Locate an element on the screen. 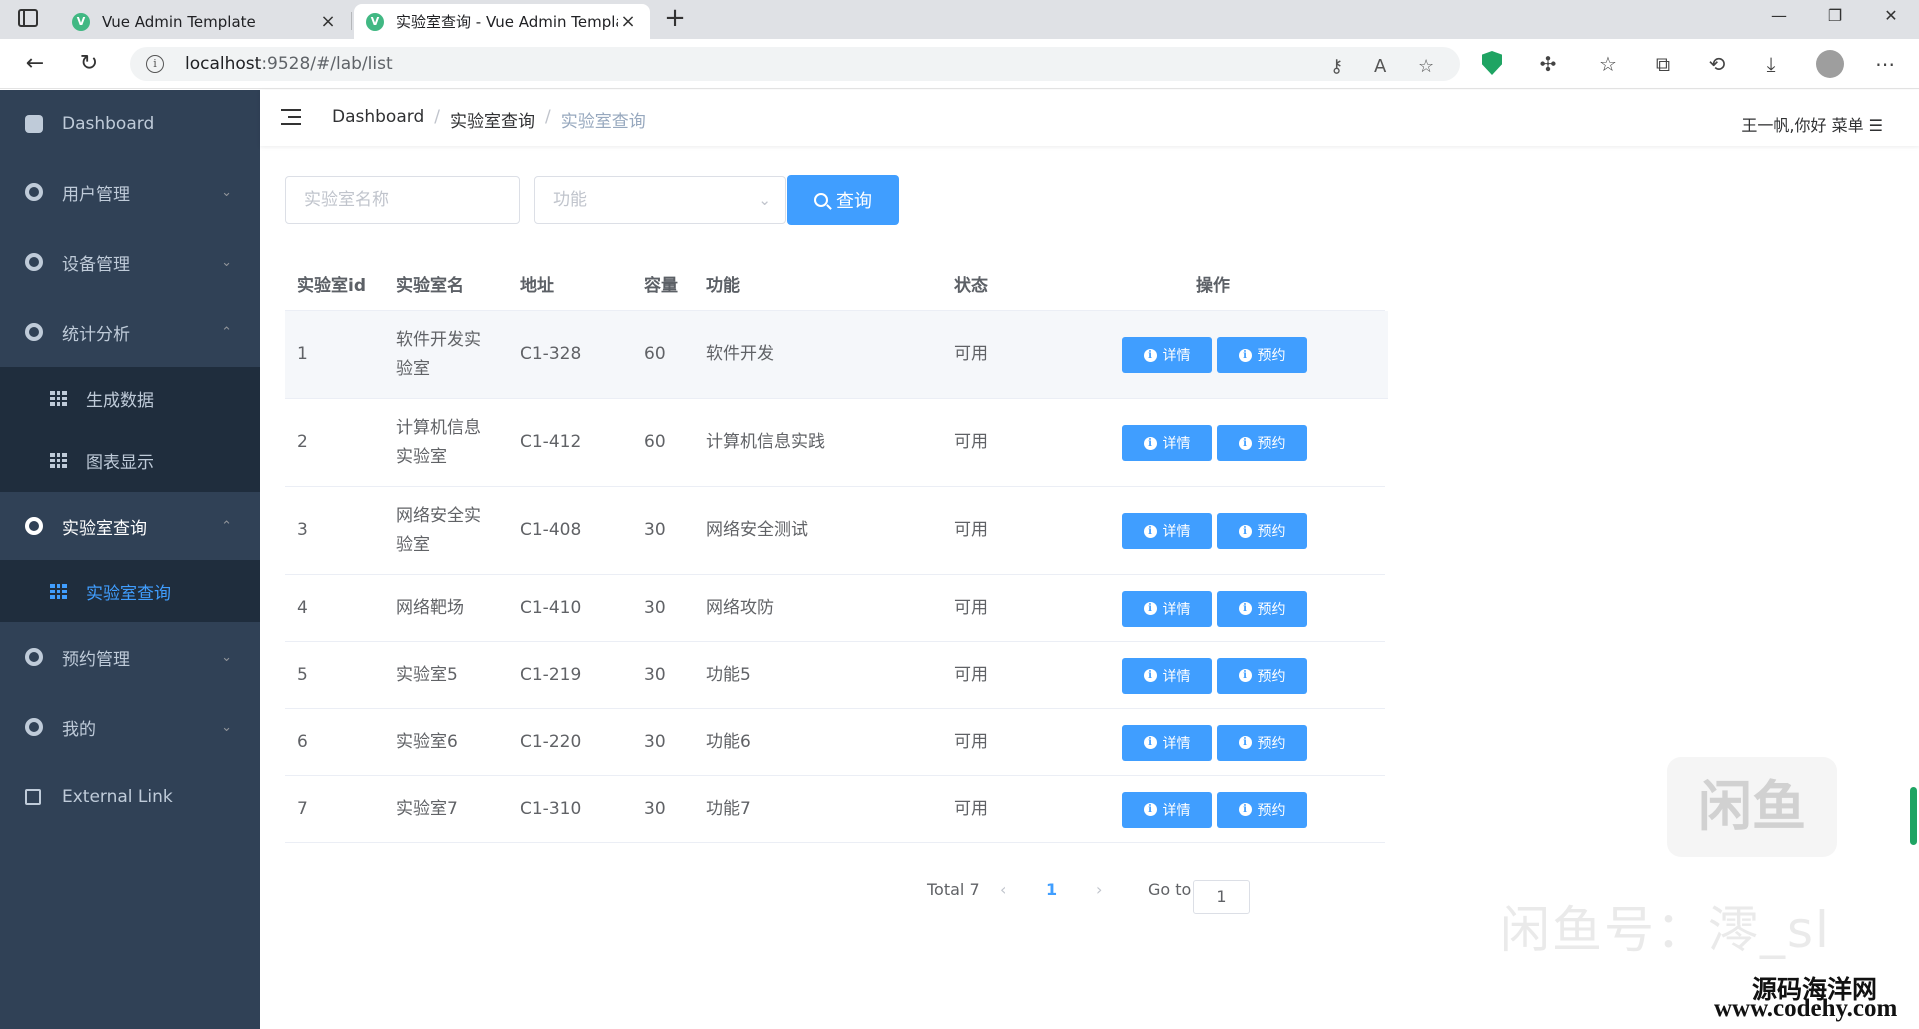 The image size is (1919, 1029). user-menu: 王一帆,你好 菜单 ☰ is located at coordinates (1812, 124).